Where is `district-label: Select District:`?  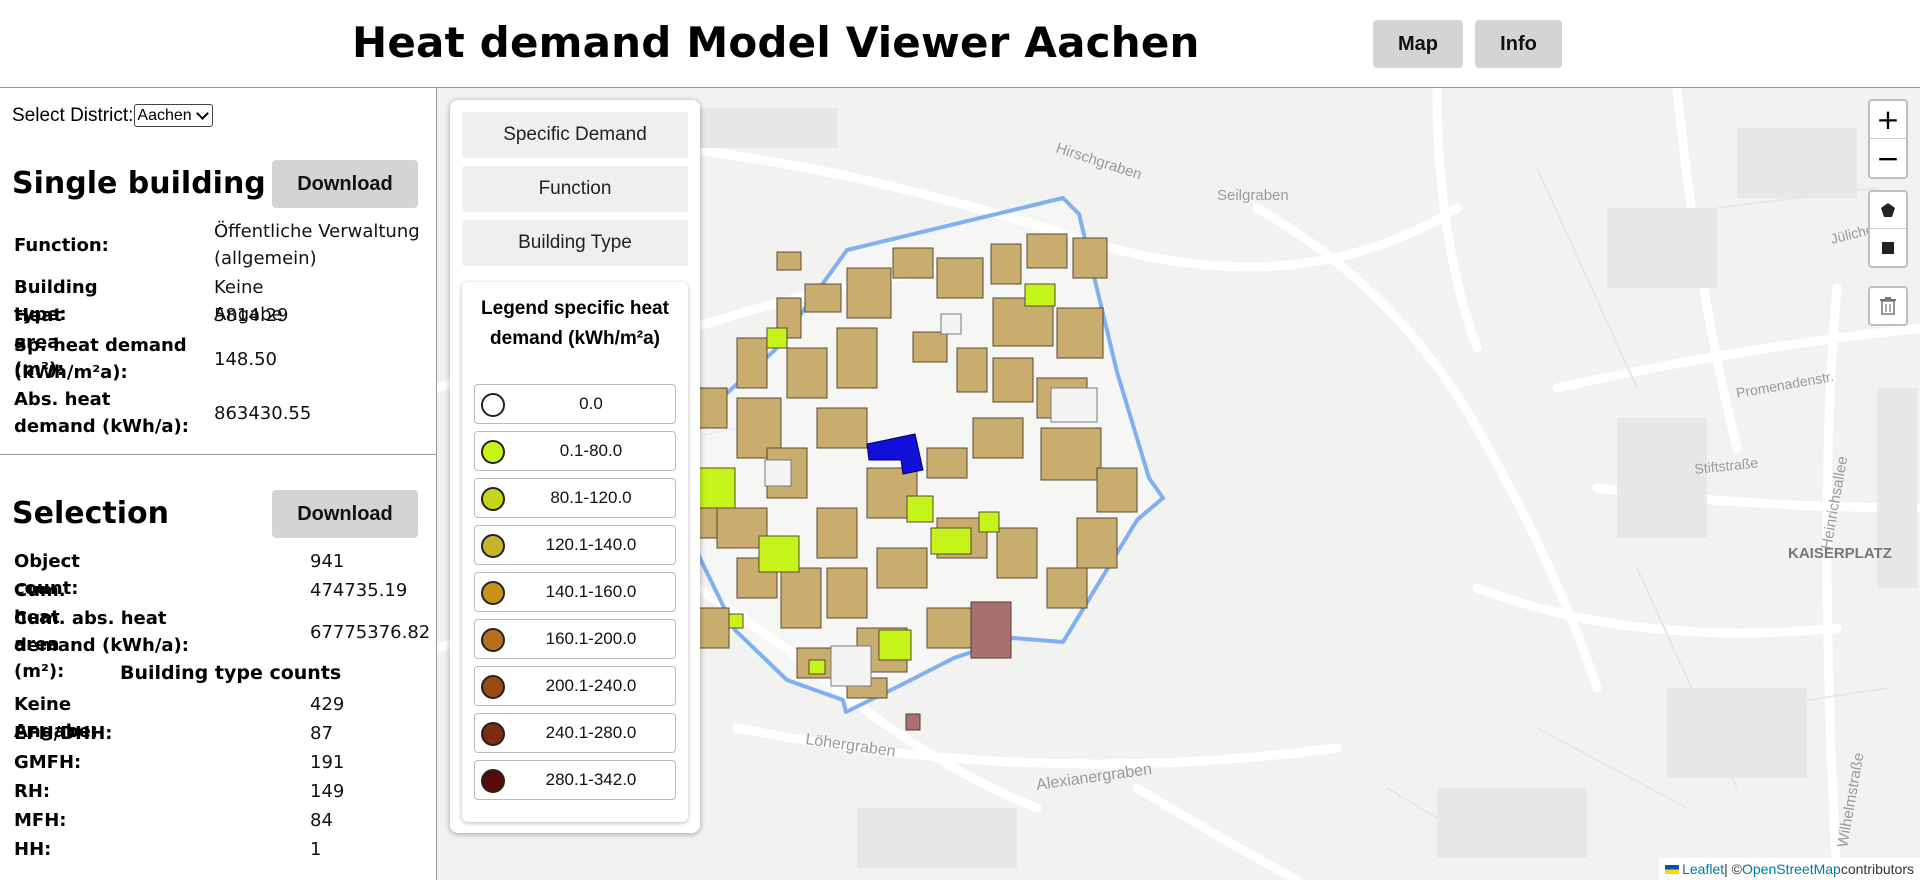
district-label: Select District: is located at coordinates (73, 115).